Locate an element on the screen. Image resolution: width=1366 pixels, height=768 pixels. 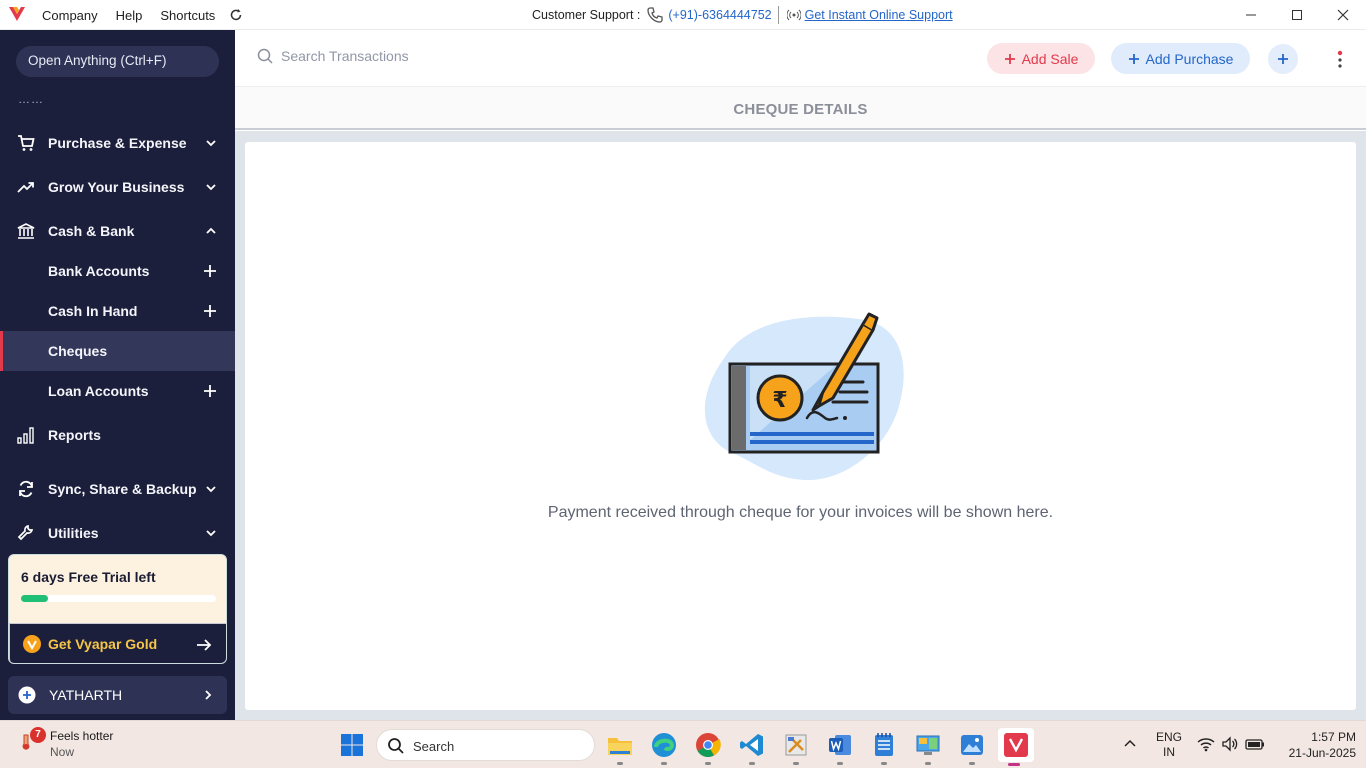
trial-card: 6 days Free Trial left Get Vyapar Gold is located at coordinates (117, 609).